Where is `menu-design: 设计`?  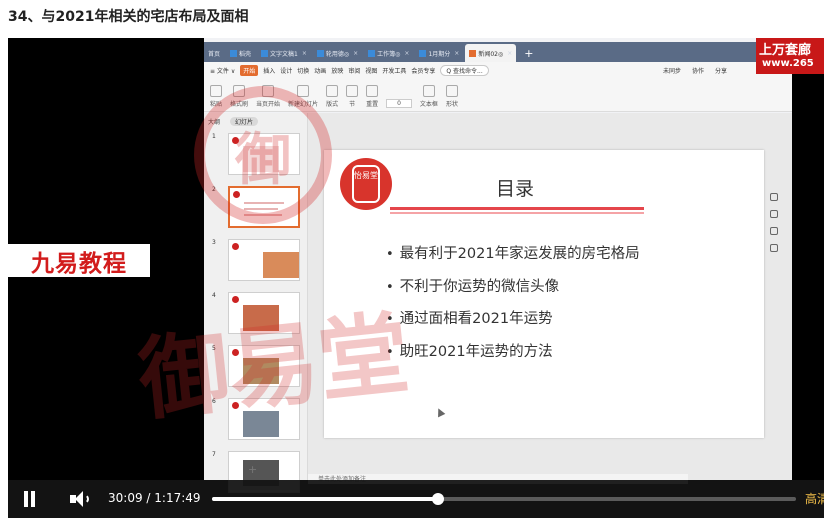
menu-design: 设计 is located at coordinates (286, 70).